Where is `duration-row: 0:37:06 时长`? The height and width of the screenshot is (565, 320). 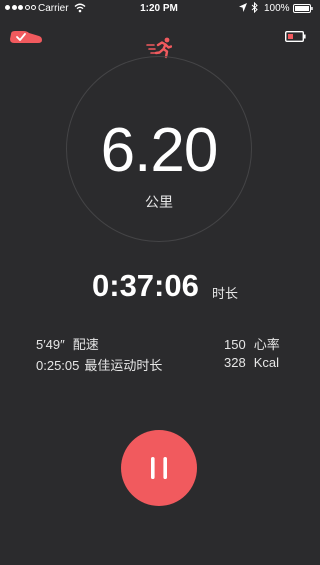 duration-row: 0:37:06 时长 is located at coordinates (159, 286).